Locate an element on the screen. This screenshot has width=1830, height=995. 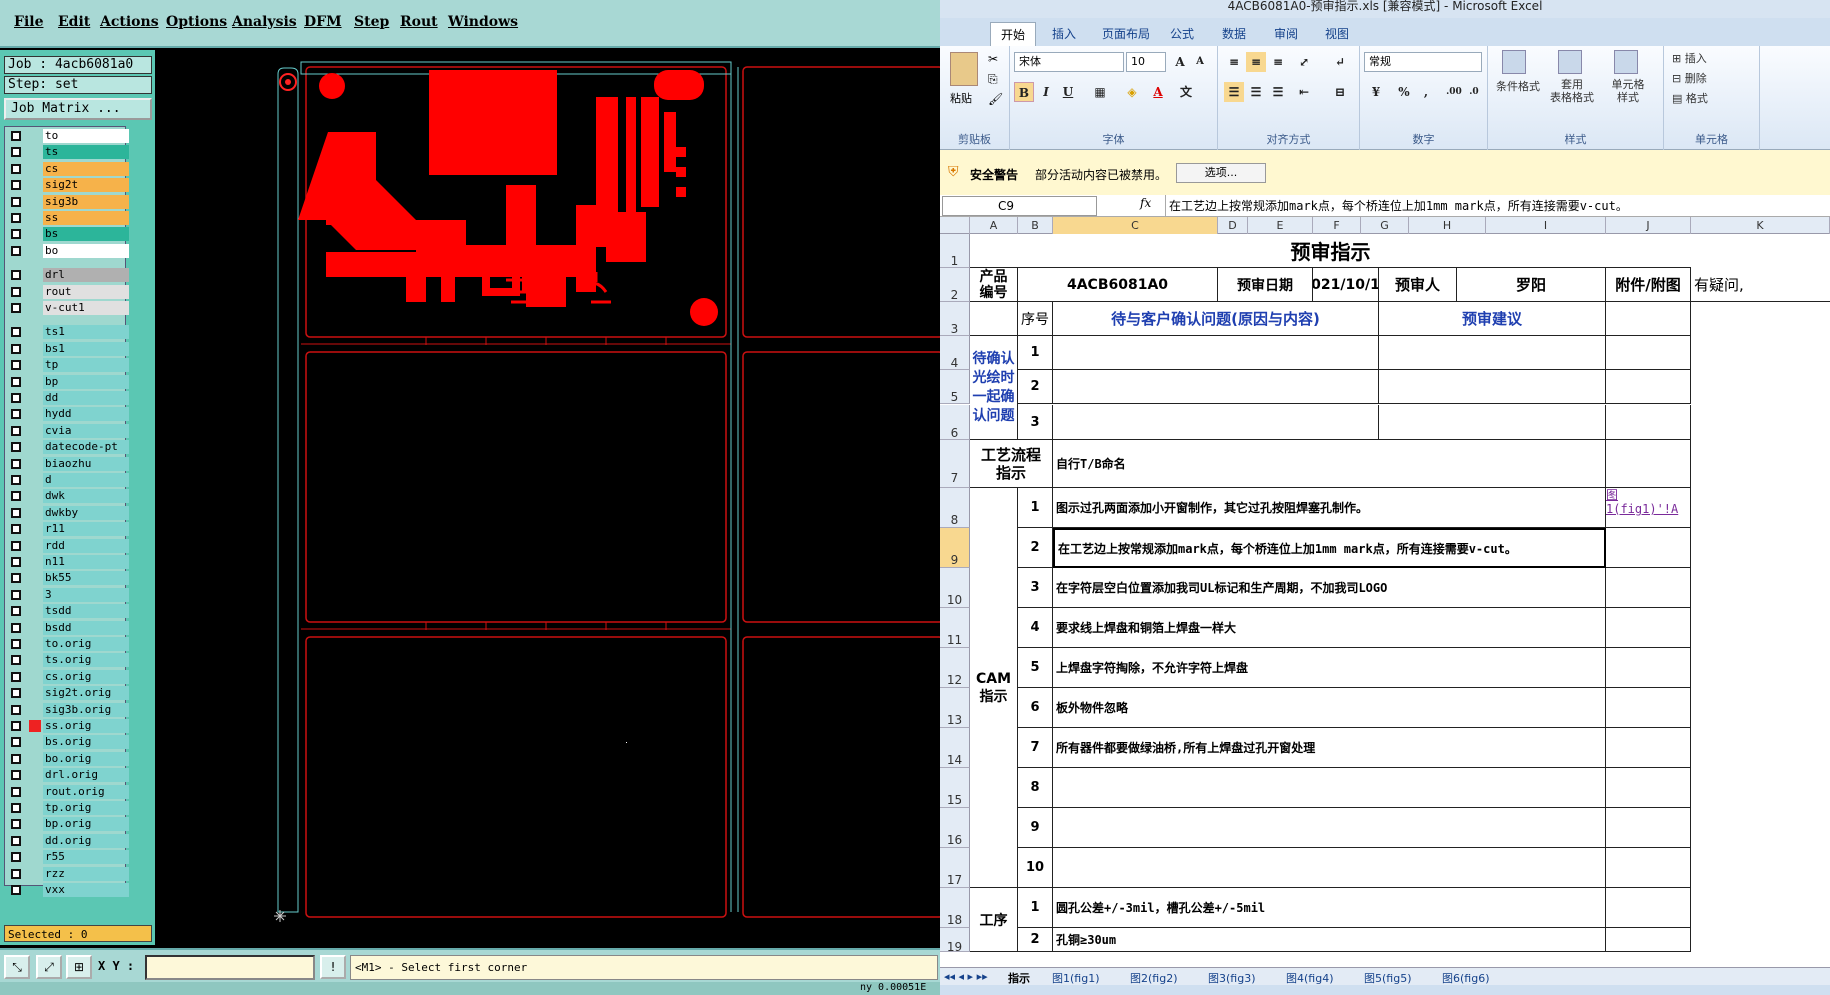
menu-rout: Rout is located at coordinates (419, 22).